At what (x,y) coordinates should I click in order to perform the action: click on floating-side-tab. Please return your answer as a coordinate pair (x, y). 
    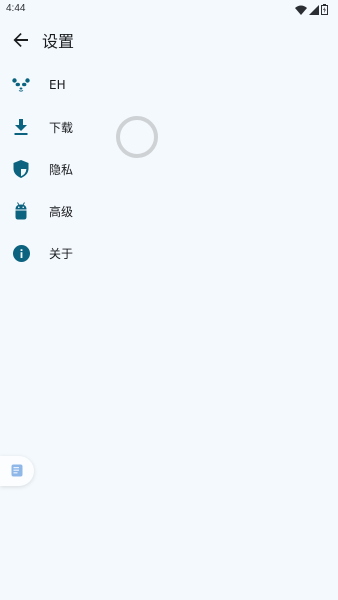
    Looking at the image, I should click on (17, 471).